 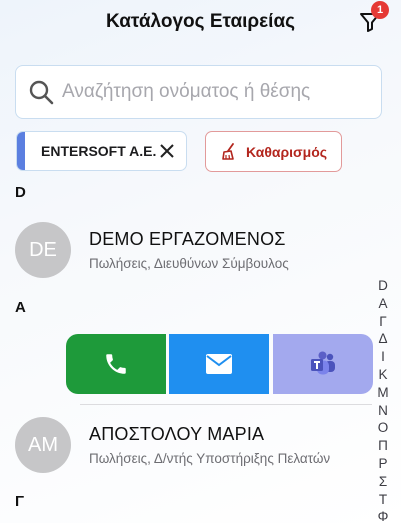 I want to click on index-letter: Ι, so click(x=383, y=357).